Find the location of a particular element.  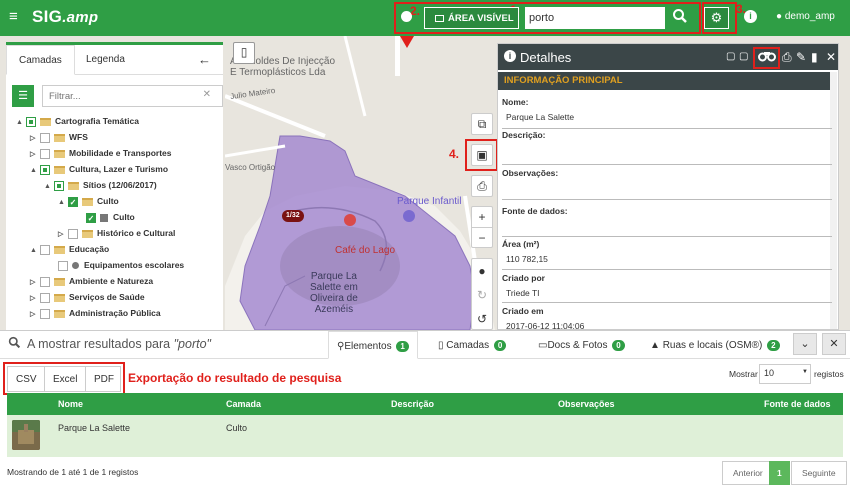

zoom-out-button: − is located at coordinates (482, 238).